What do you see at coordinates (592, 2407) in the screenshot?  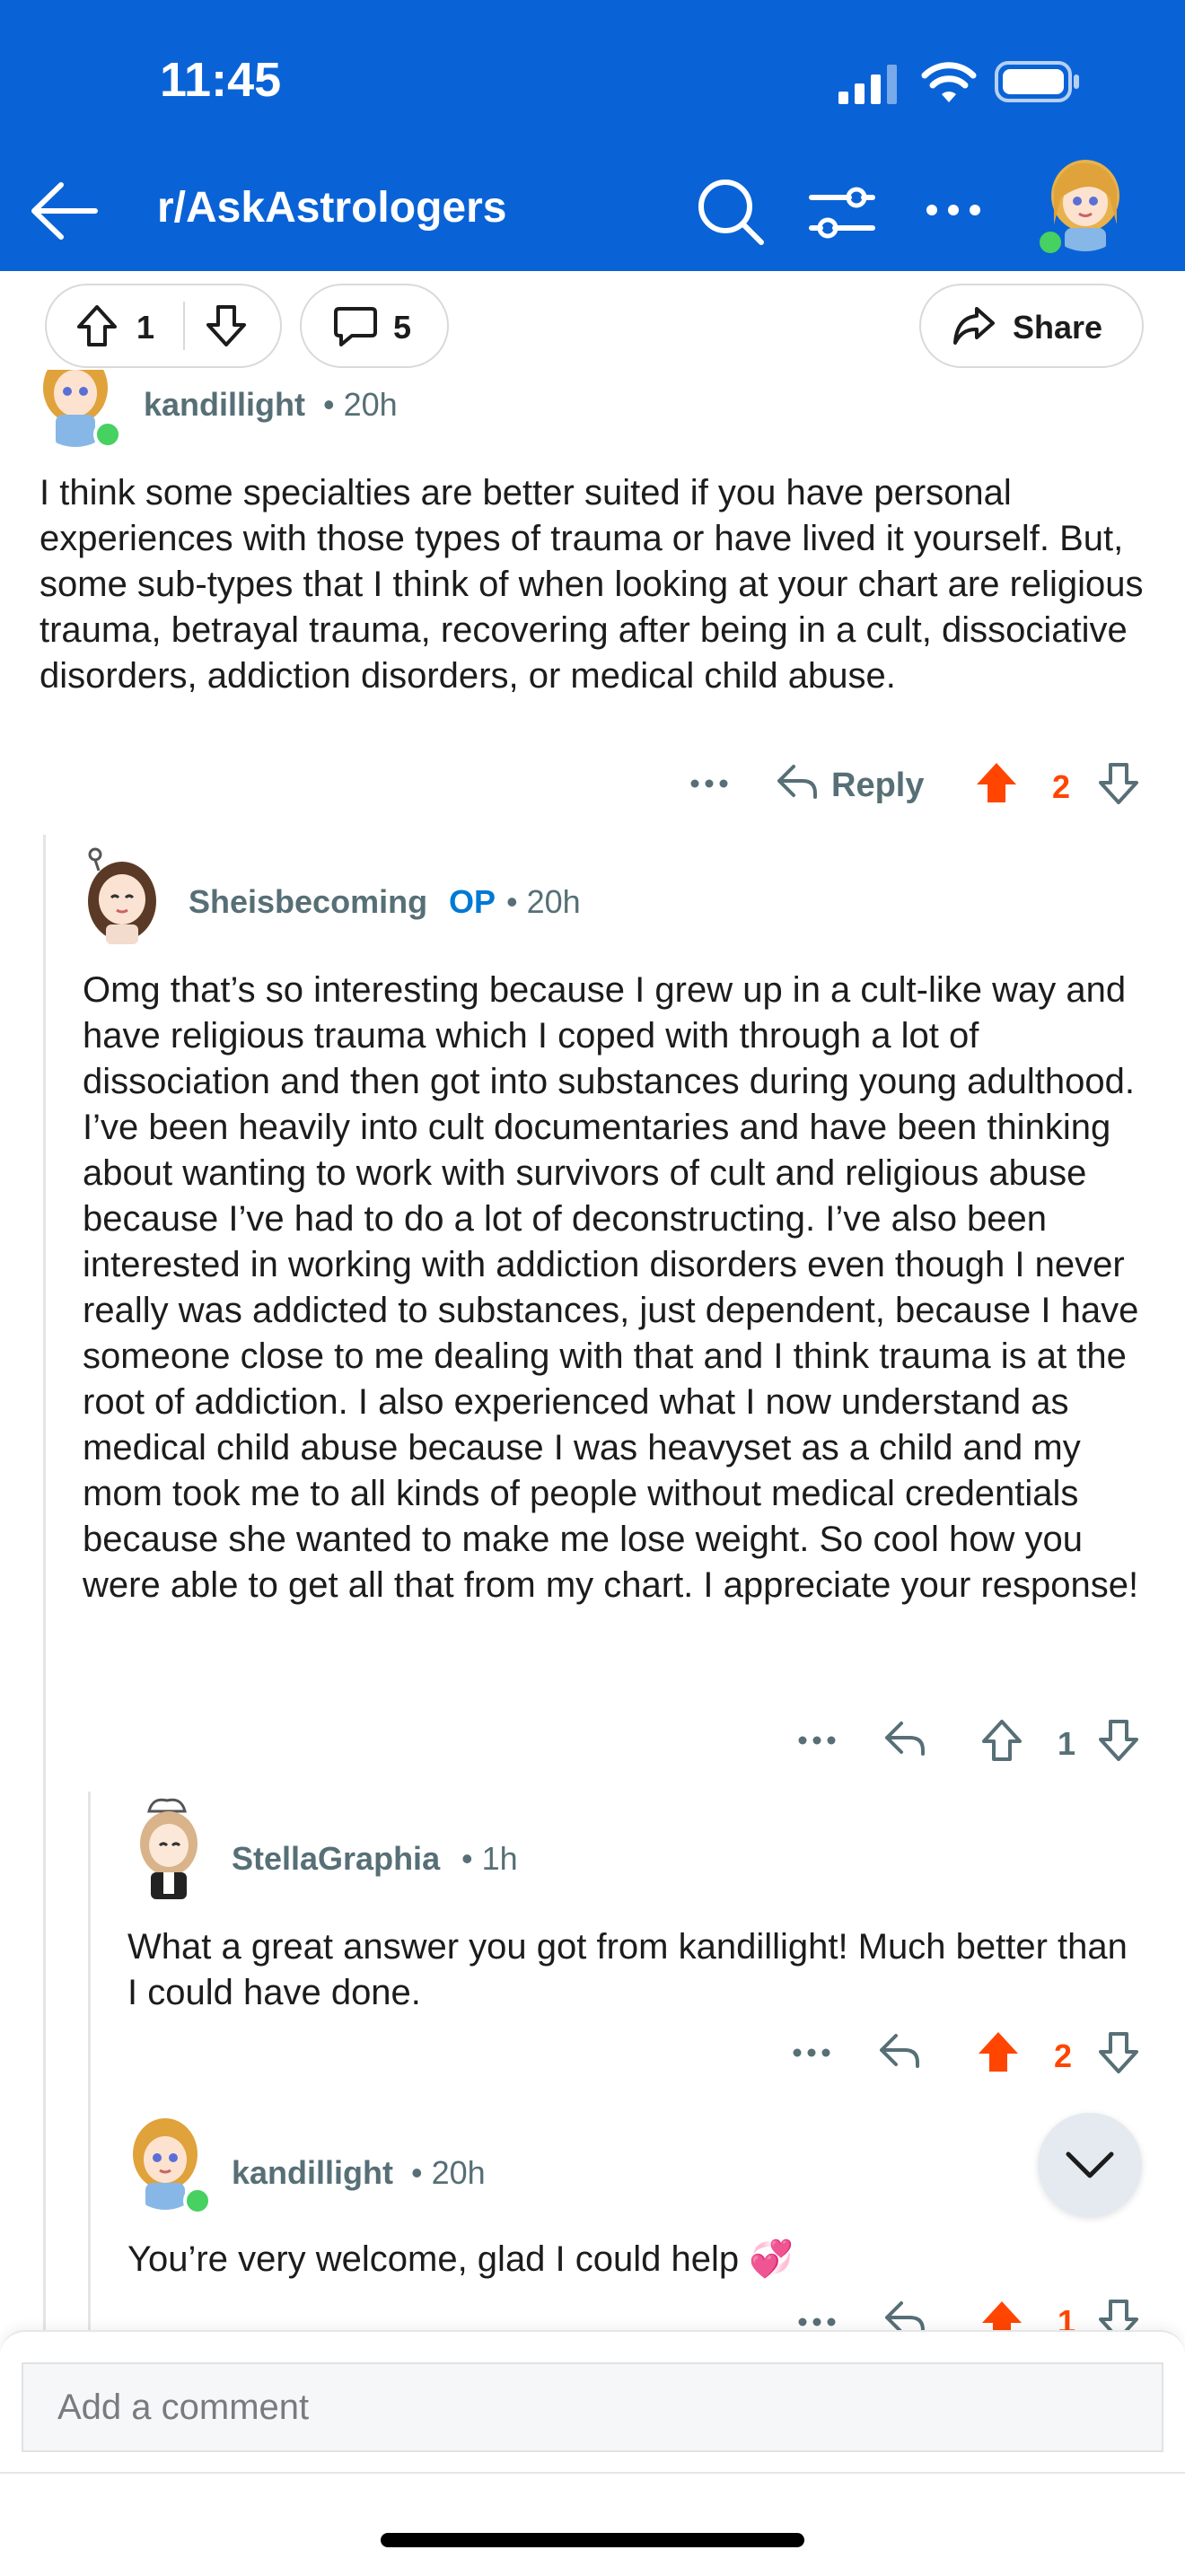 I see `add-comment-input` at bounding box center [592, 2407].